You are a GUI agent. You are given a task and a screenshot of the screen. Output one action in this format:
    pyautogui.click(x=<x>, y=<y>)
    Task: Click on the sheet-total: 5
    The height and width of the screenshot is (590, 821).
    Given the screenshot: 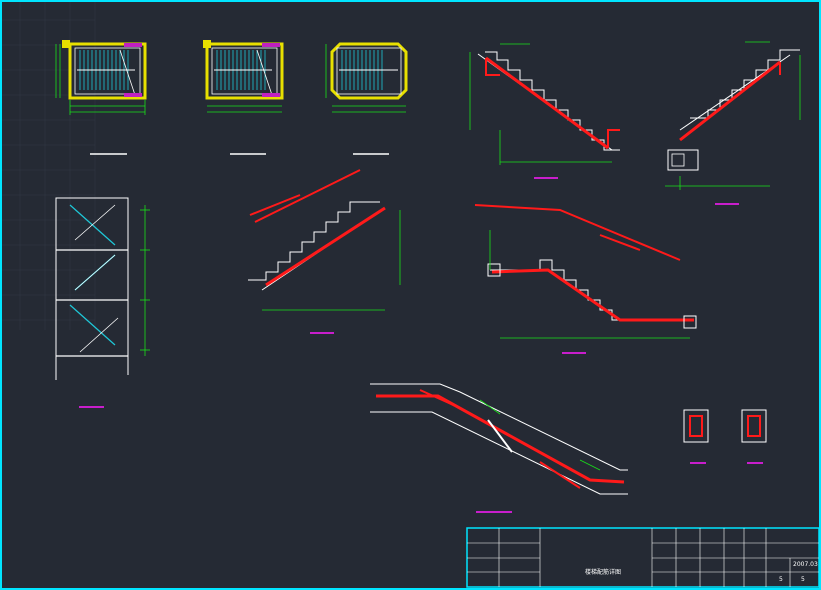 What is the action you would take?
    pyautogui.click(x=803, y=579)
    